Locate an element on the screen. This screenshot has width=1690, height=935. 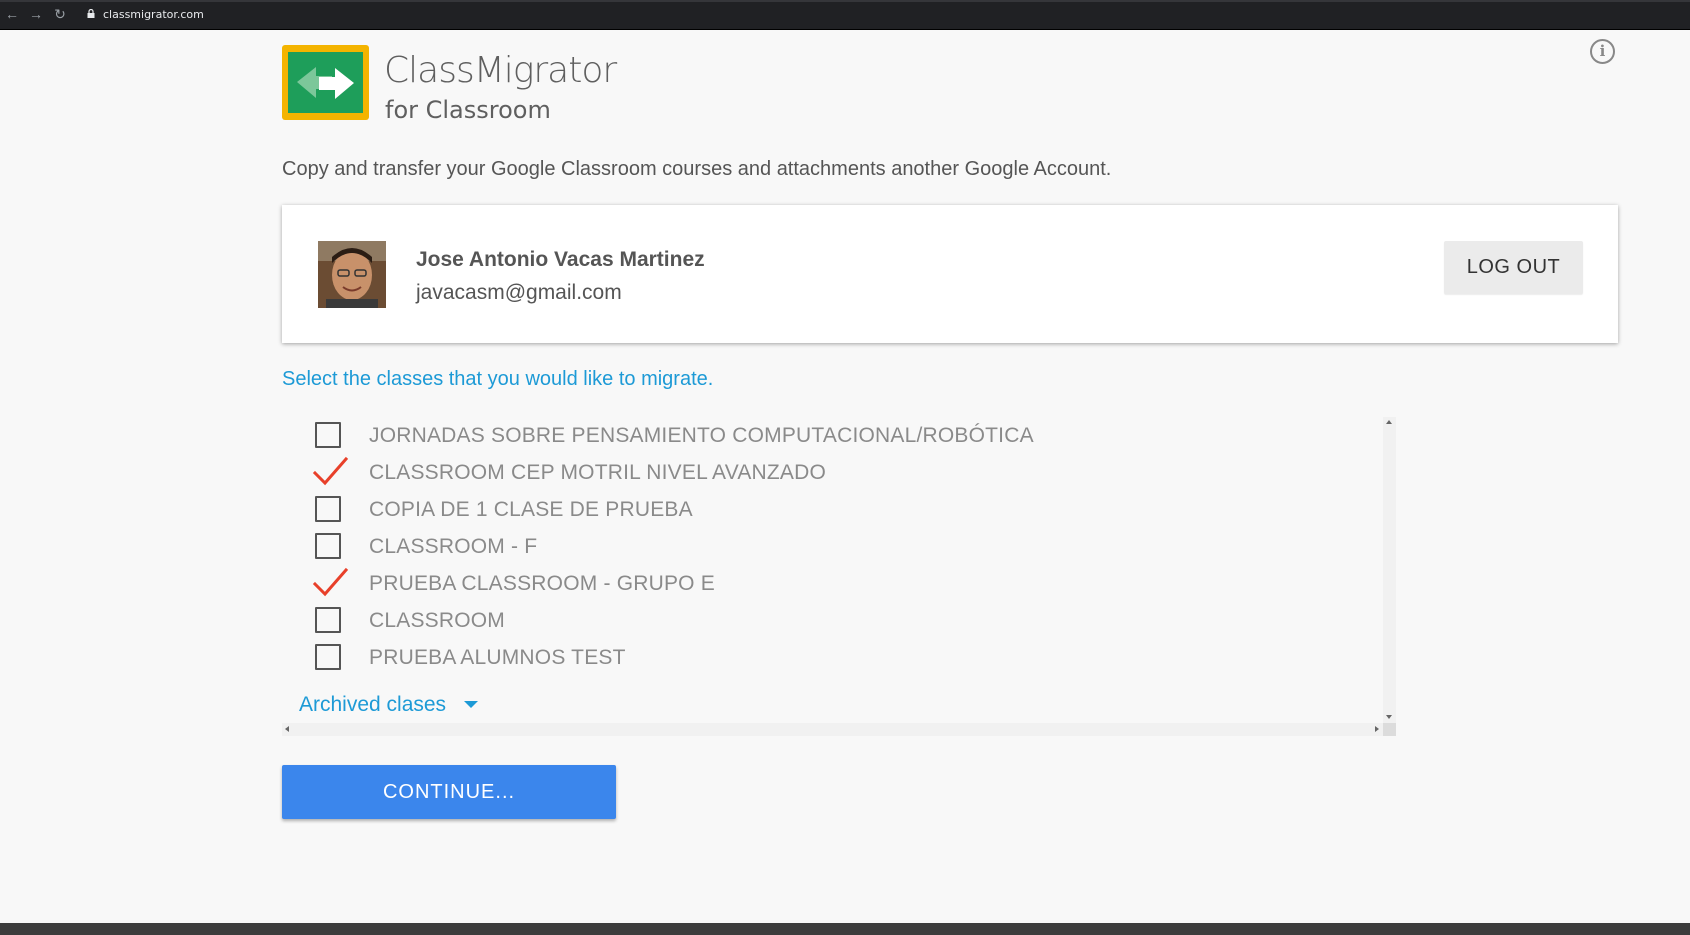
browser-toolbar: ← → ↻ classmigrator.com is located at coordinates (845, 15).